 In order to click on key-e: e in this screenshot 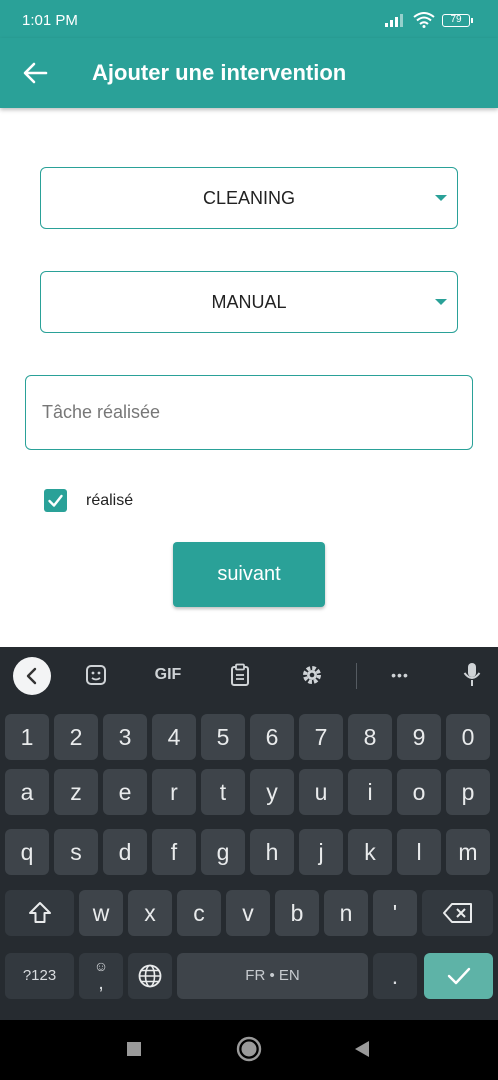, I will do `click(125, 792)`.